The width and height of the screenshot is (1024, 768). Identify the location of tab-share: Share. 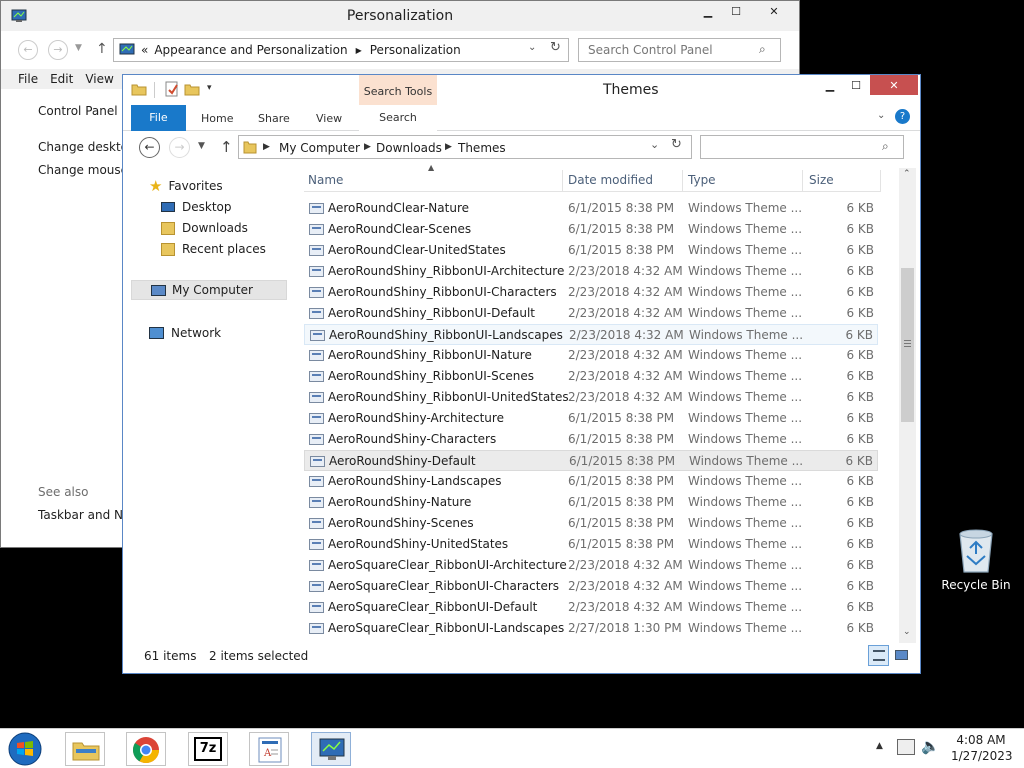
(274, 118).